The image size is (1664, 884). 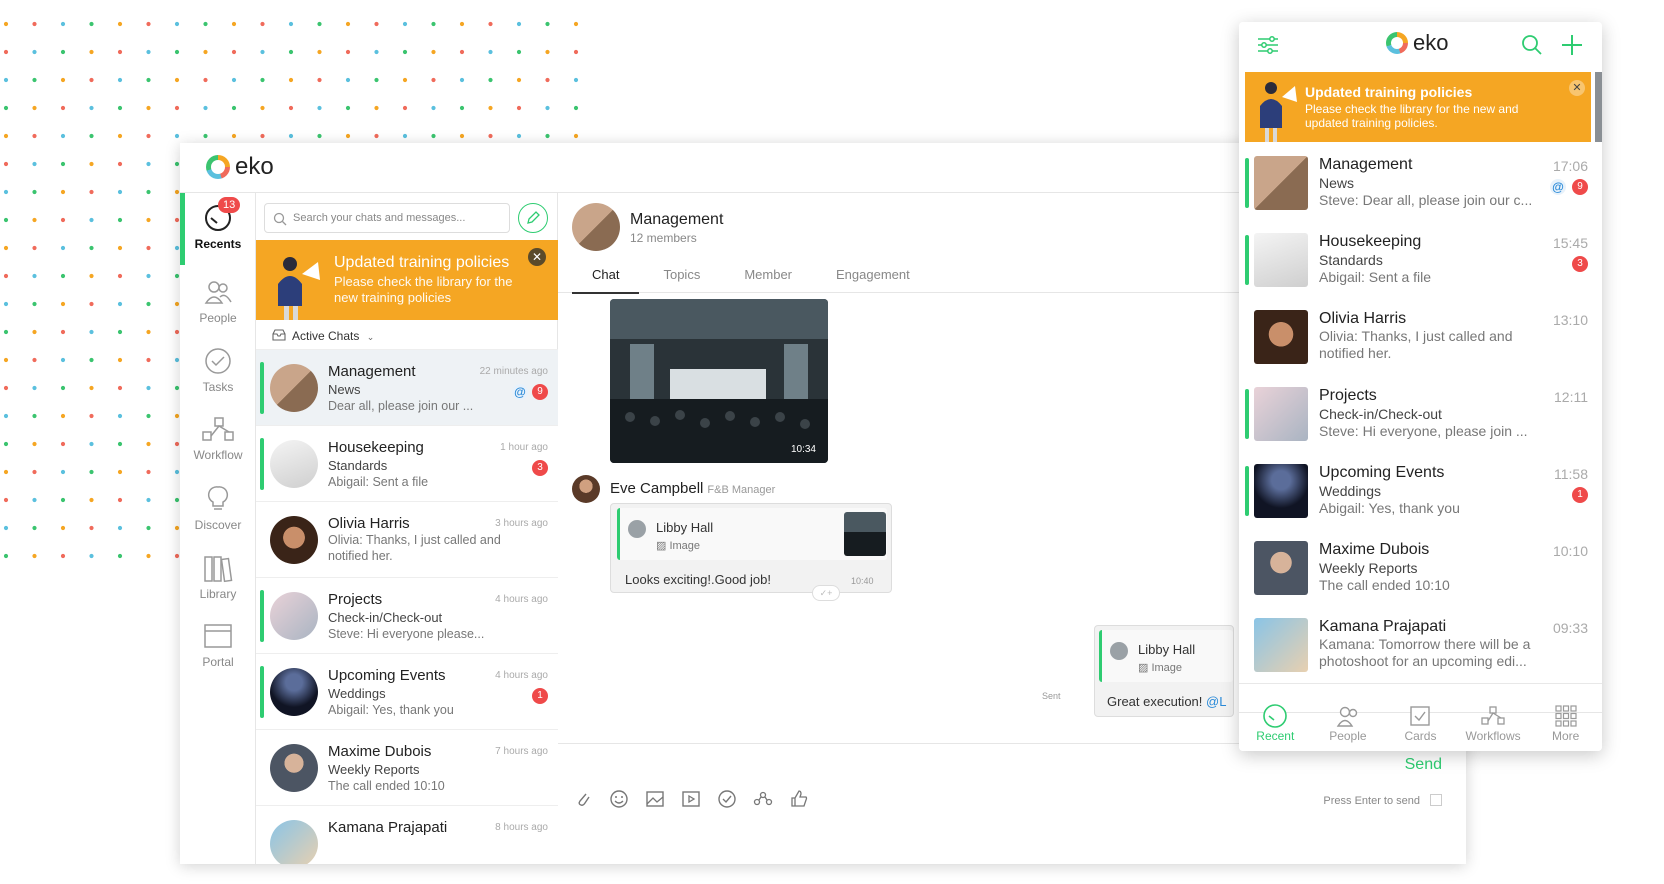 What do you see at coordinates (218, 229) in the screenshot?
I see `rail-item-recents: 13 Recents` at bounding box center [218, 229].